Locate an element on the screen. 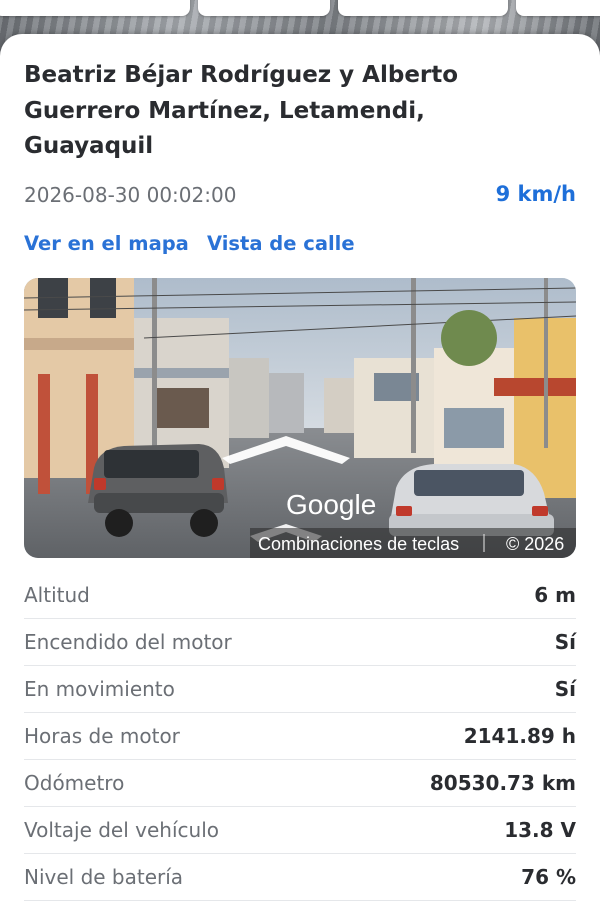  detail-value: 13.8 V is located at coordinates (540, 830).